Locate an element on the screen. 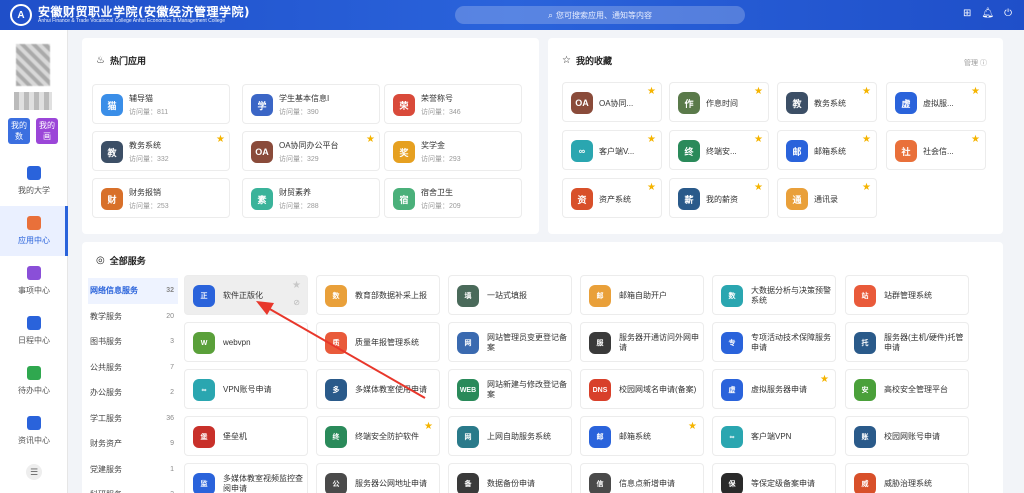 The width and height of the screenshot is (1024, 493). service-card: 保 等保定级备案申请 is located at coordinates (774, 478).